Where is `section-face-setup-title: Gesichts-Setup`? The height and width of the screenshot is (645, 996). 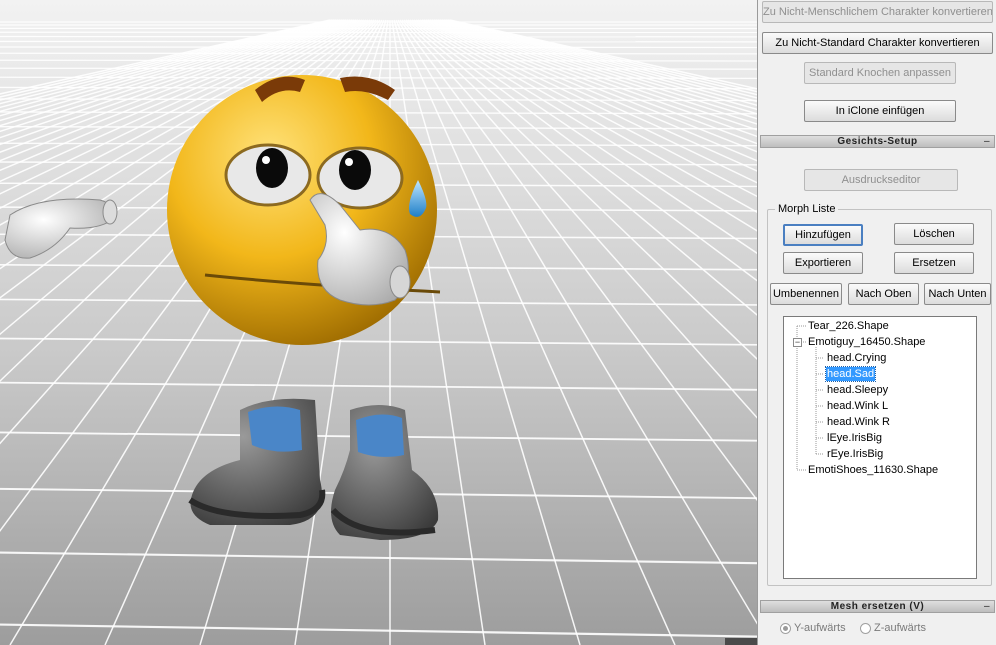 section-face-setup-title: Gesichts-Setup is located at coordinates (877, 141).